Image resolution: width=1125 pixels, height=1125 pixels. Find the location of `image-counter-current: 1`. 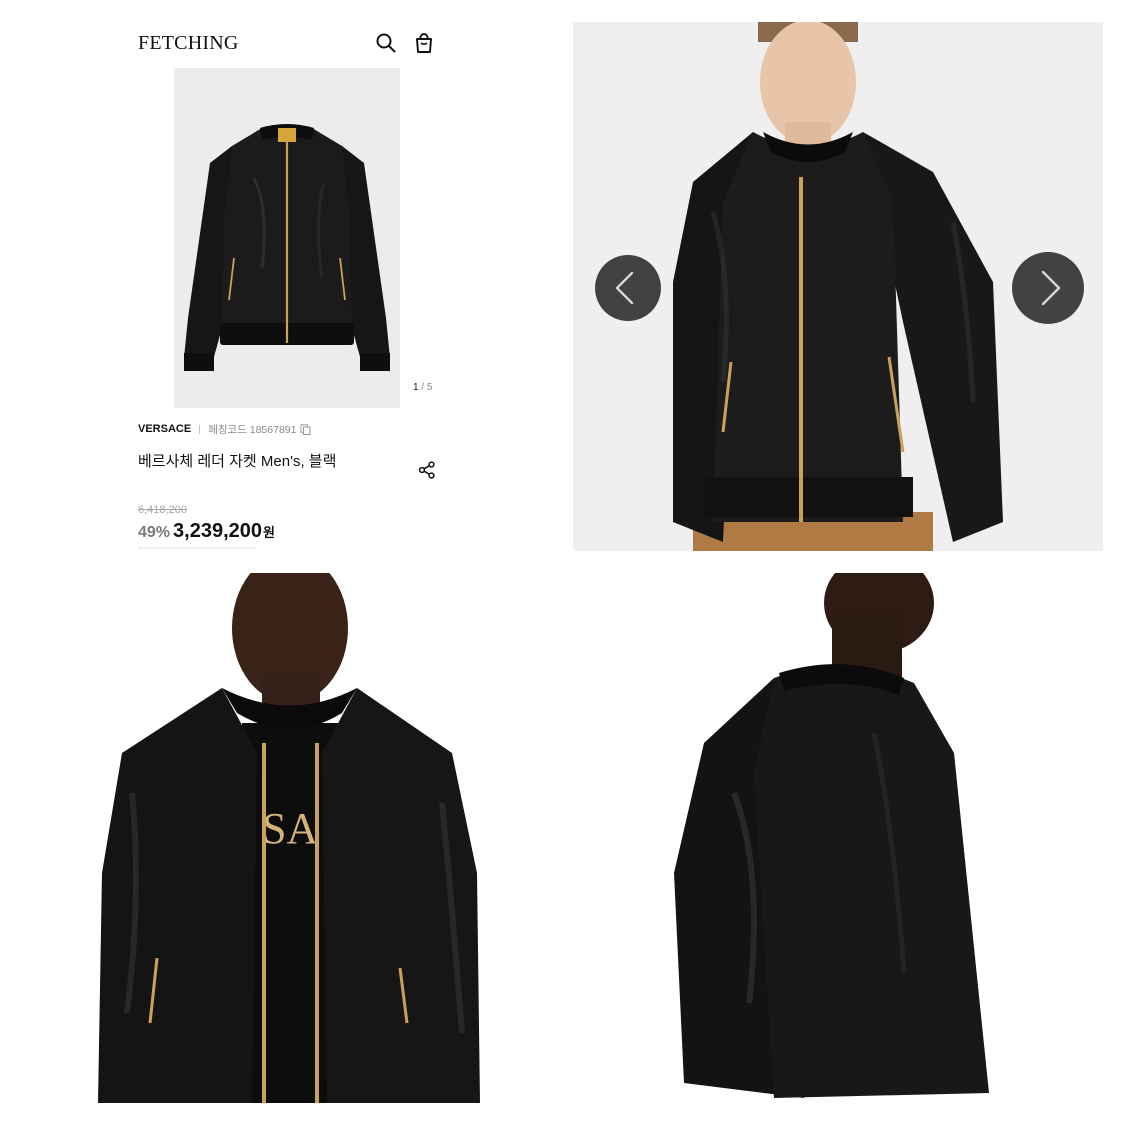

image-counter-current: 1 is located at coordinates (416, 387).